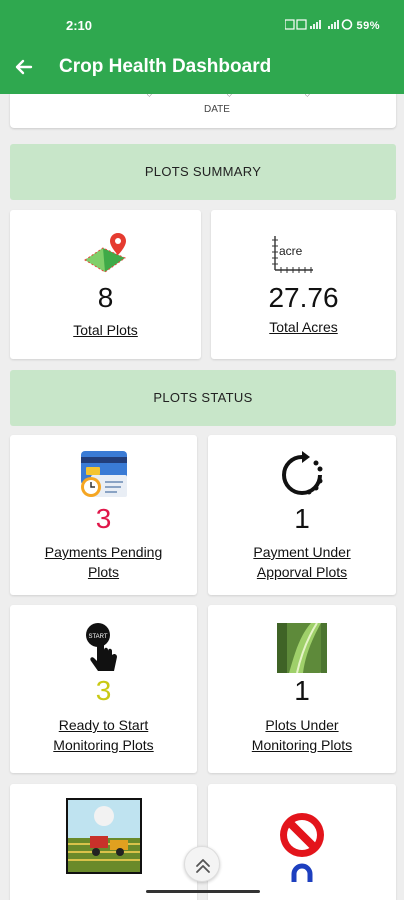 The height and width of the screenshot is (900, 404). I want to click on ready-to-start-value: 3, so click(103, 691).